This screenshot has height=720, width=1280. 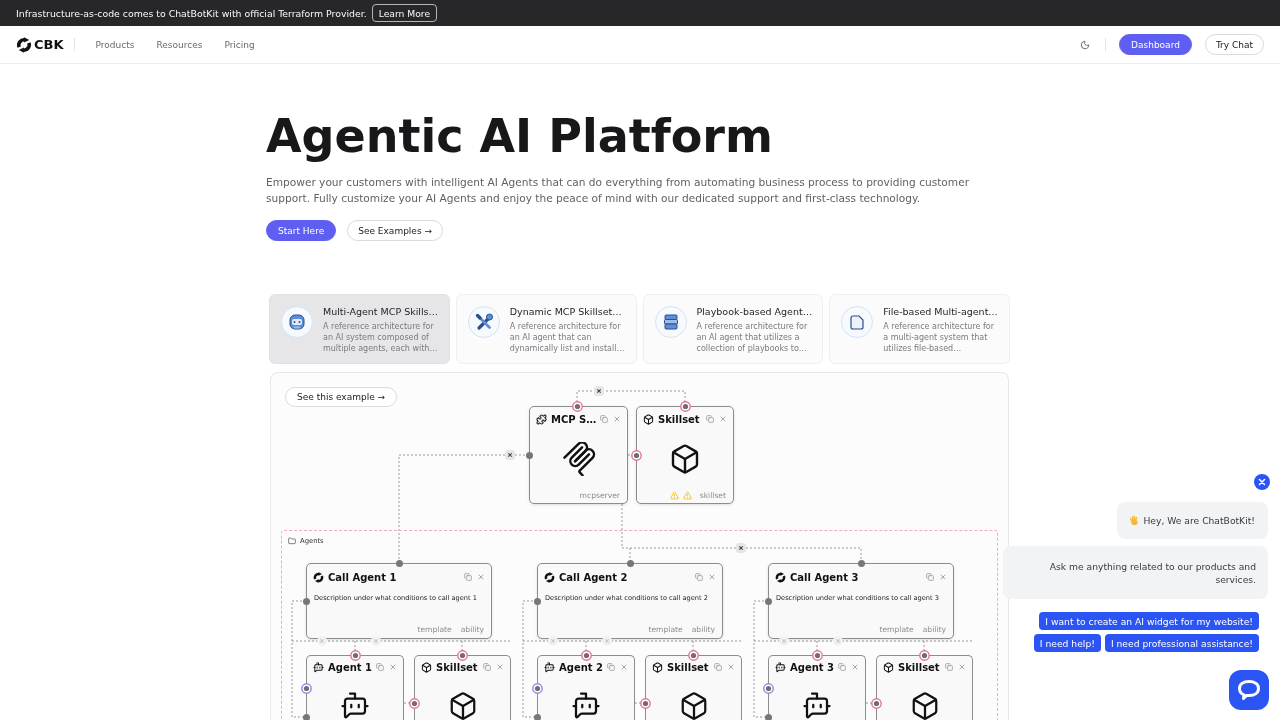 I want to click on announcement-text: Infrastructure-as-code comes to ChatBotKit with official Terraform Provider., so click(x=191, y=13).